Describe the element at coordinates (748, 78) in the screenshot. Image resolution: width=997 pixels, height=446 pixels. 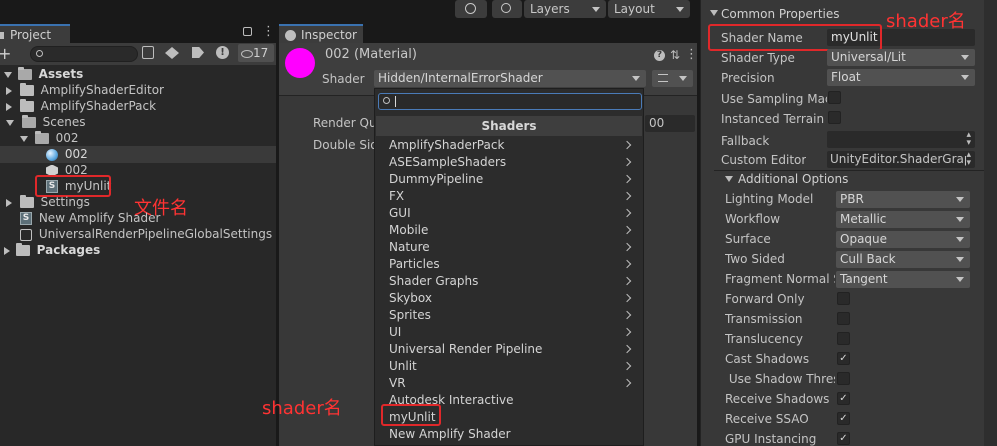
I see `precision-label: Precision` at that location.